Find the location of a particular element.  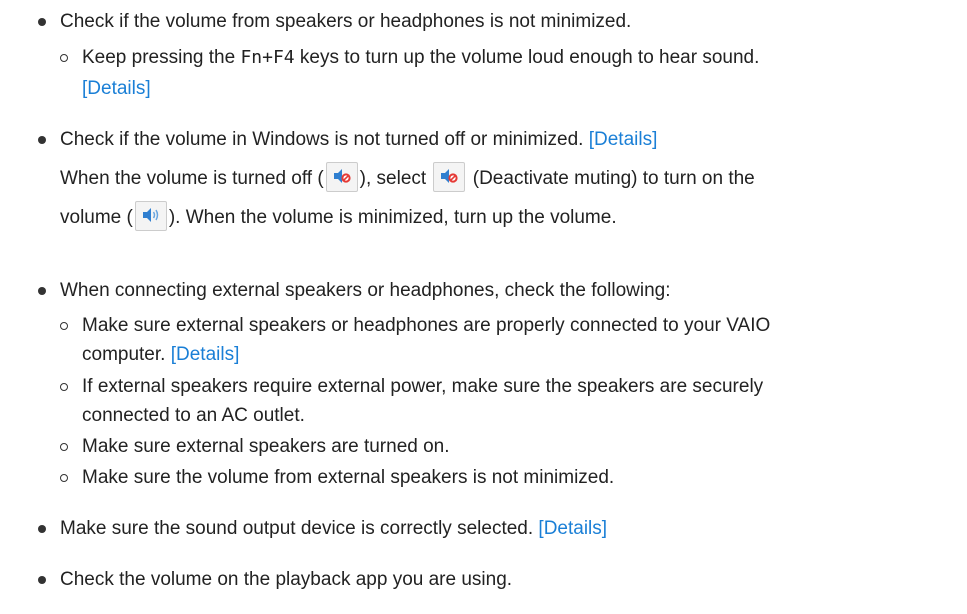

speaker-unmuted-icon is located at coordinates (150, 216).